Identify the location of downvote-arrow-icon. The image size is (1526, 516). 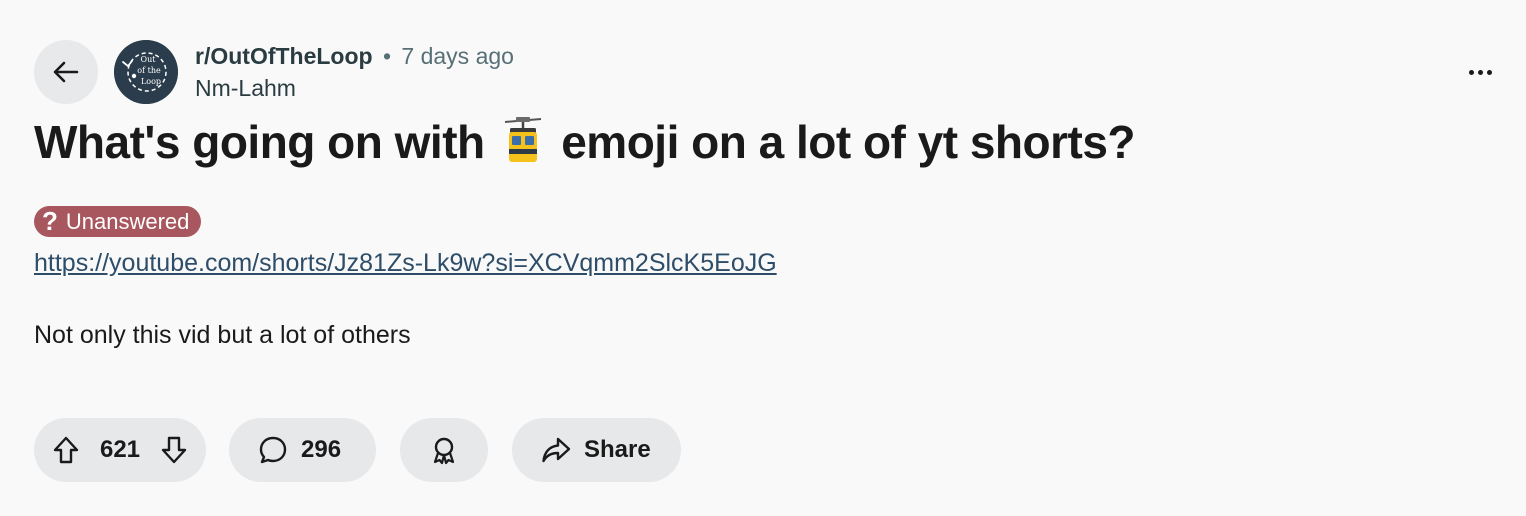
(174, 450).